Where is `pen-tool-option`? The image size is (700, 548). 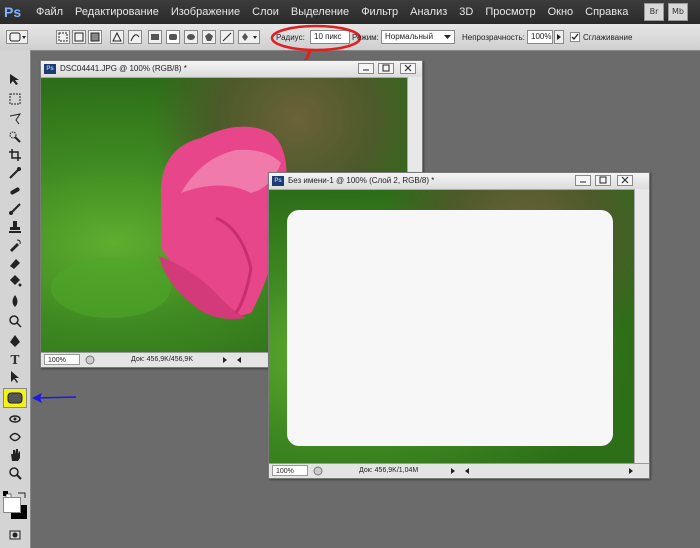 pen-tool-option is located at coordinates (117, 37).